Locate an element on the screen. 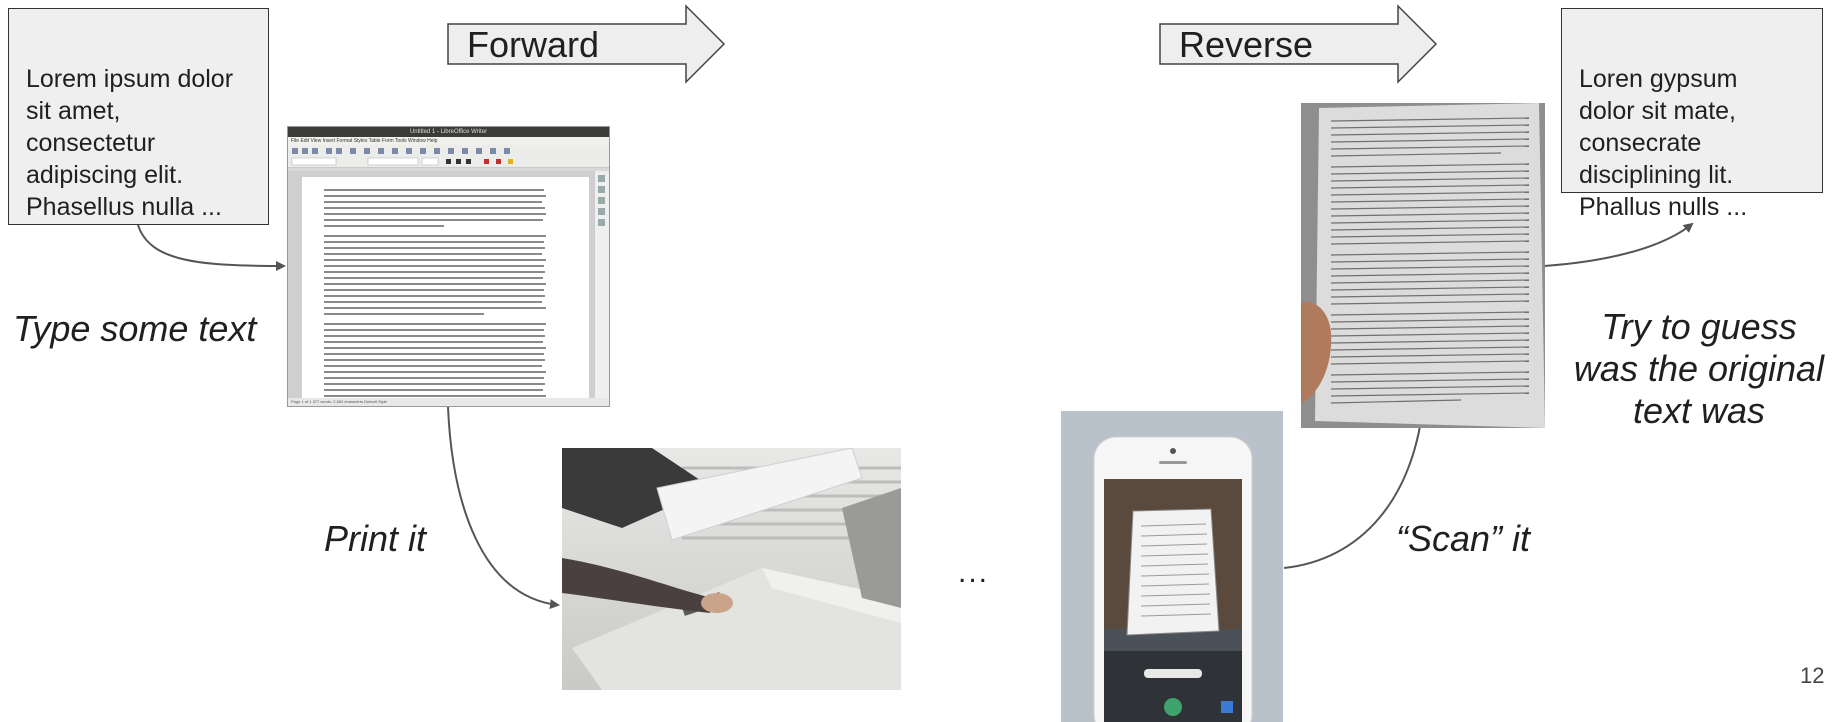  guess-connector is located at coordinates (1618, 244).